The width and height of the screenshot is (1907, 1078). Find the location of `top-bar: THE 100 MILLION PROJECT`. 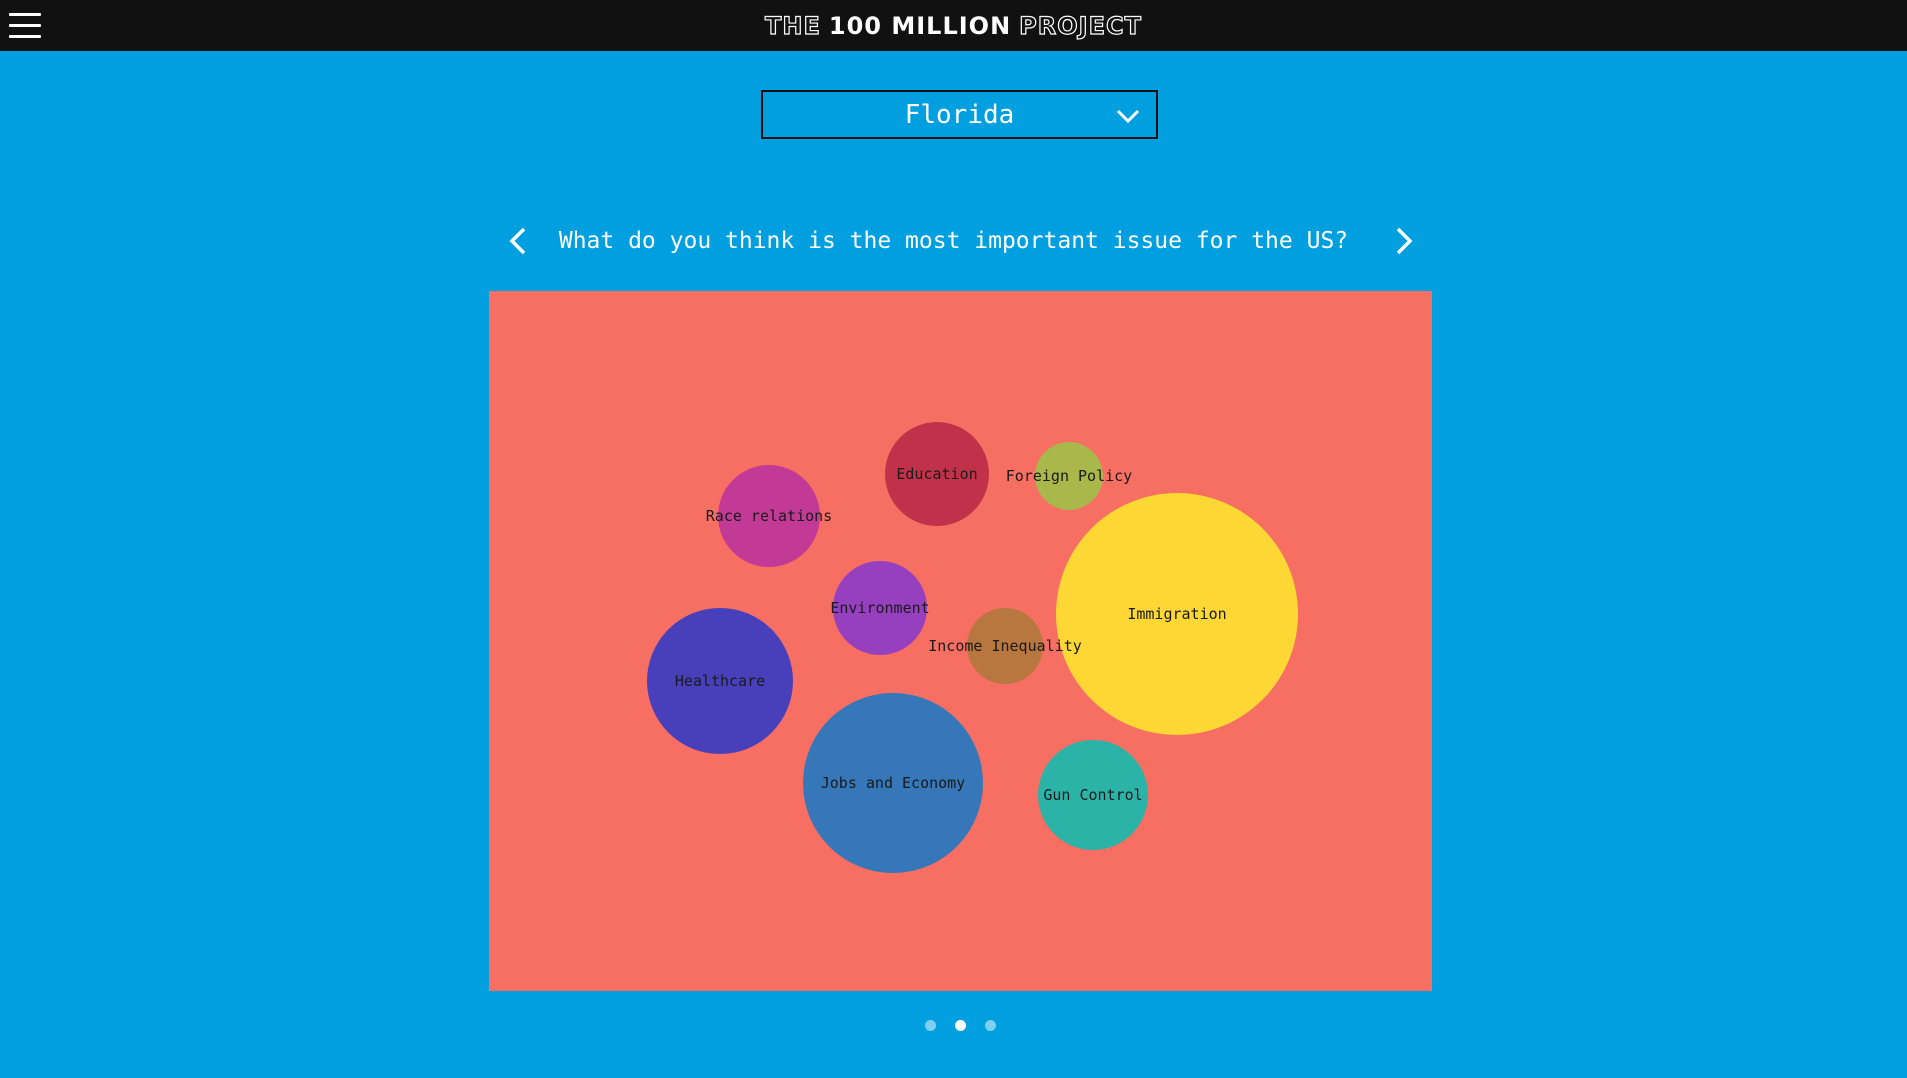

top-bar: THE 100 MILLION PROJECT is located at coordinates (953, 25).